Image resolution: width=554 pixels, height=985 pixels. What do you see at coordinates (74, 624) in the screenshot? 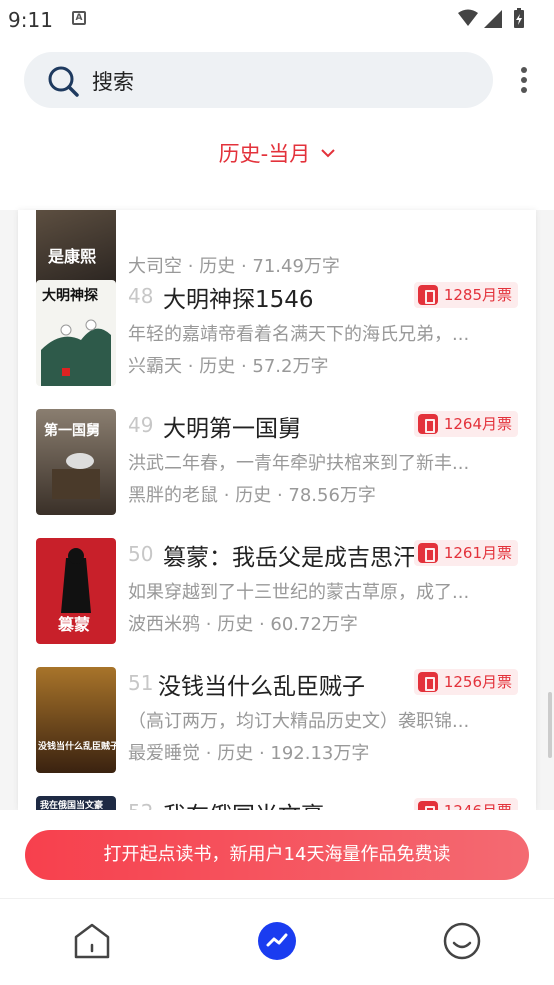
I see `cover-title: 篡蒙` at bounding box center [74, 624].